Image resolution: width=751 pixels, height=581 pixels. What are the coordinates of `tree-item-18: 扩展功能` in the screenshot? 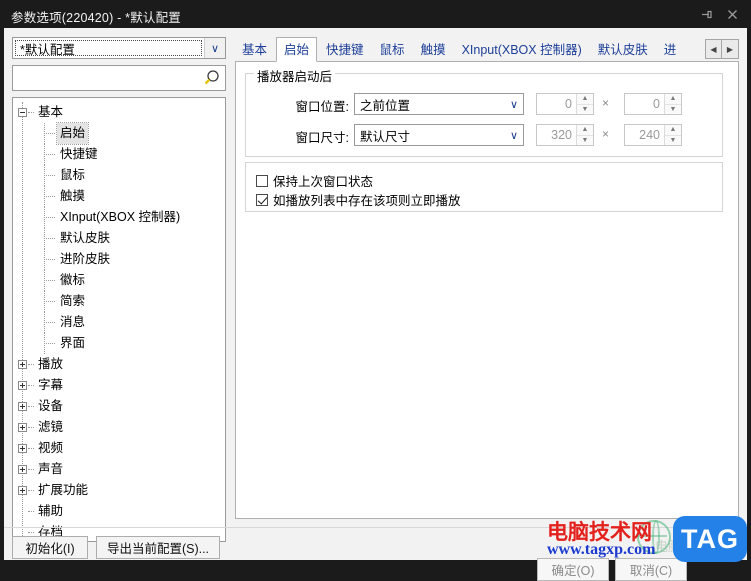 It's located at (119, 490).